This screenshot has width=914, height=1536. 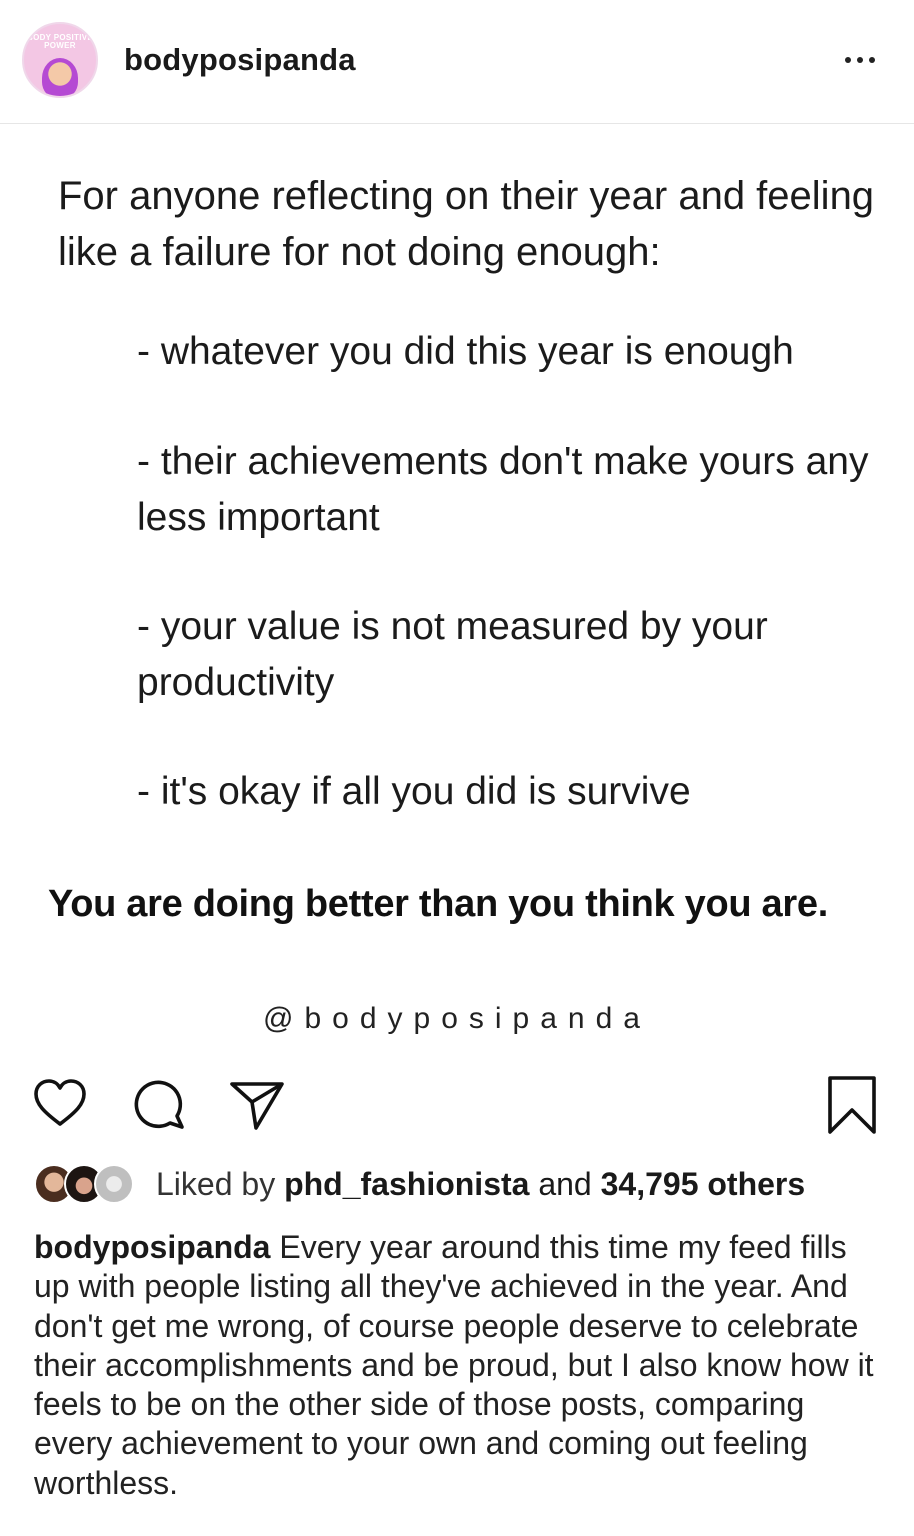 What do you see at coordinates (406, 1184) in the screenshot?
I see `liker-username: phd_fashionista` at bounding box center [406, 1184].